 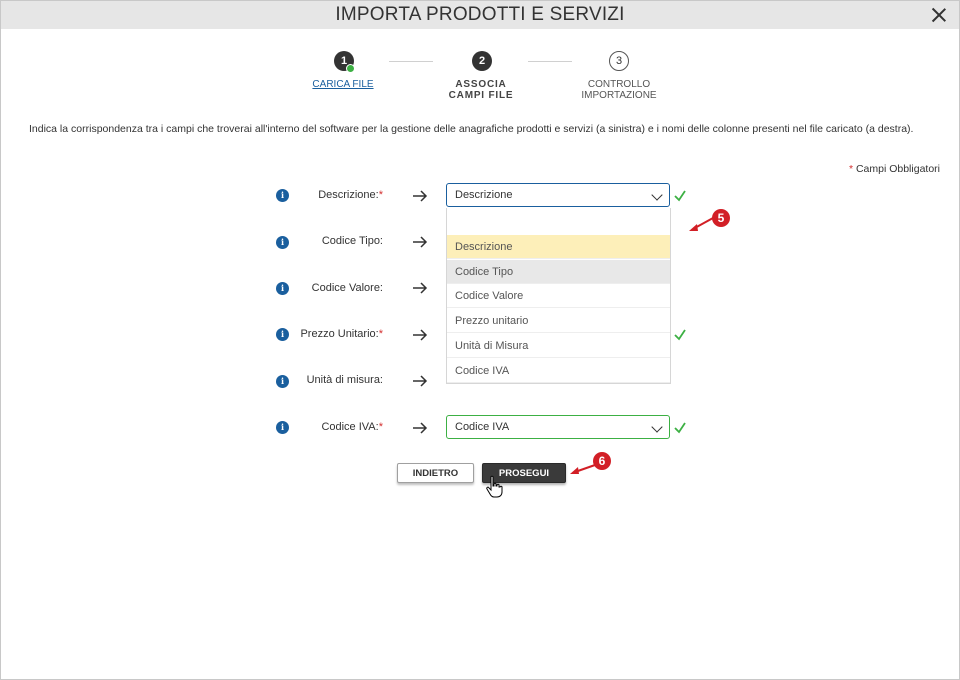 What do you see at coordinates (350, 195) in the screenshot?
I see `field-label-descrizione: Descrizione:*` at bounding box center [350, 195].